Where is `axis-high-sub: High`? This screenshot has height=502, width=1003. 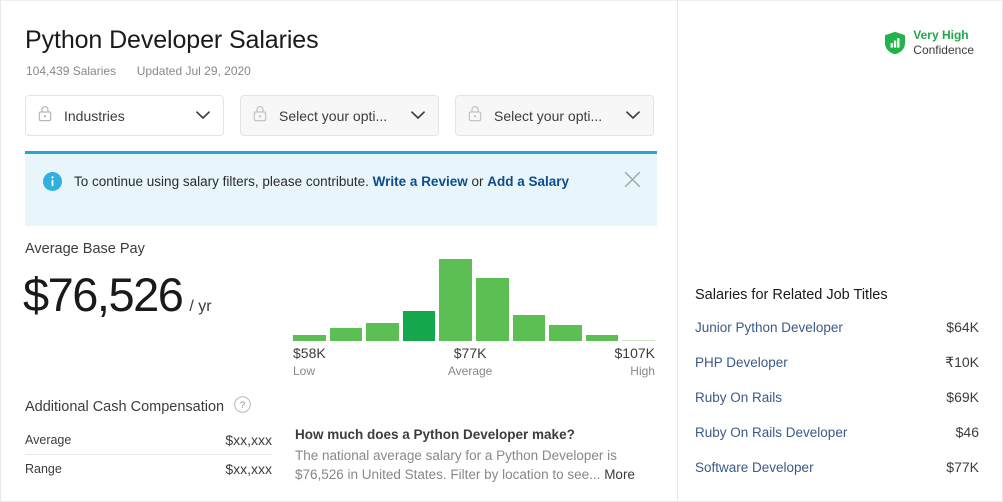
axis-high-sub: High is located at coordinates (642, 371).